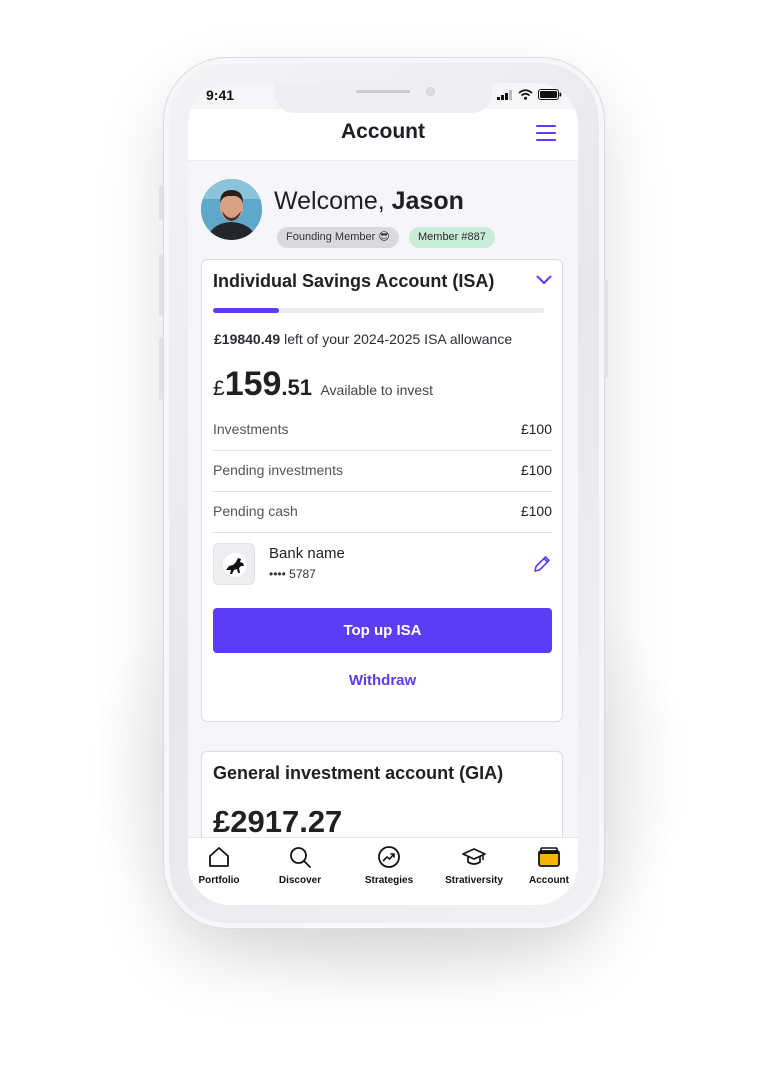 The width and height of the screenshot is (759, 1087). Describe the element at coordinates (300, 857) in the screenshot. I see `search-icon` at that location.